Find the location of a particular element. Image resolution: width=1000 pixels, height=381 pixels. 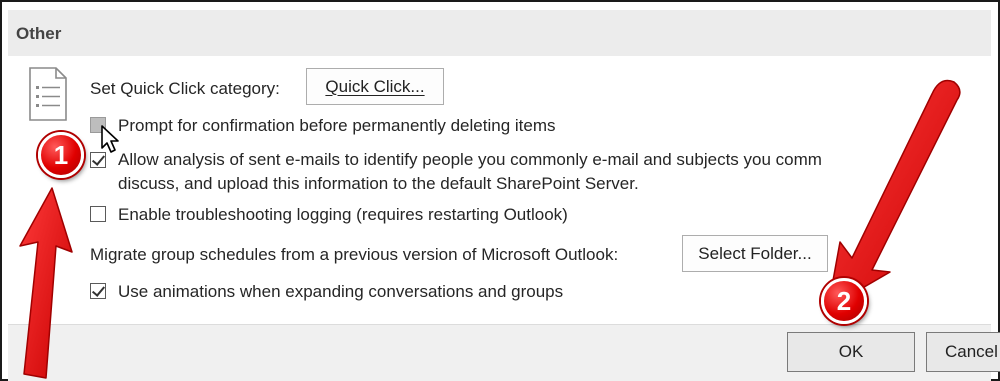

arrow-up-icon is located at coordinates (46, 283).